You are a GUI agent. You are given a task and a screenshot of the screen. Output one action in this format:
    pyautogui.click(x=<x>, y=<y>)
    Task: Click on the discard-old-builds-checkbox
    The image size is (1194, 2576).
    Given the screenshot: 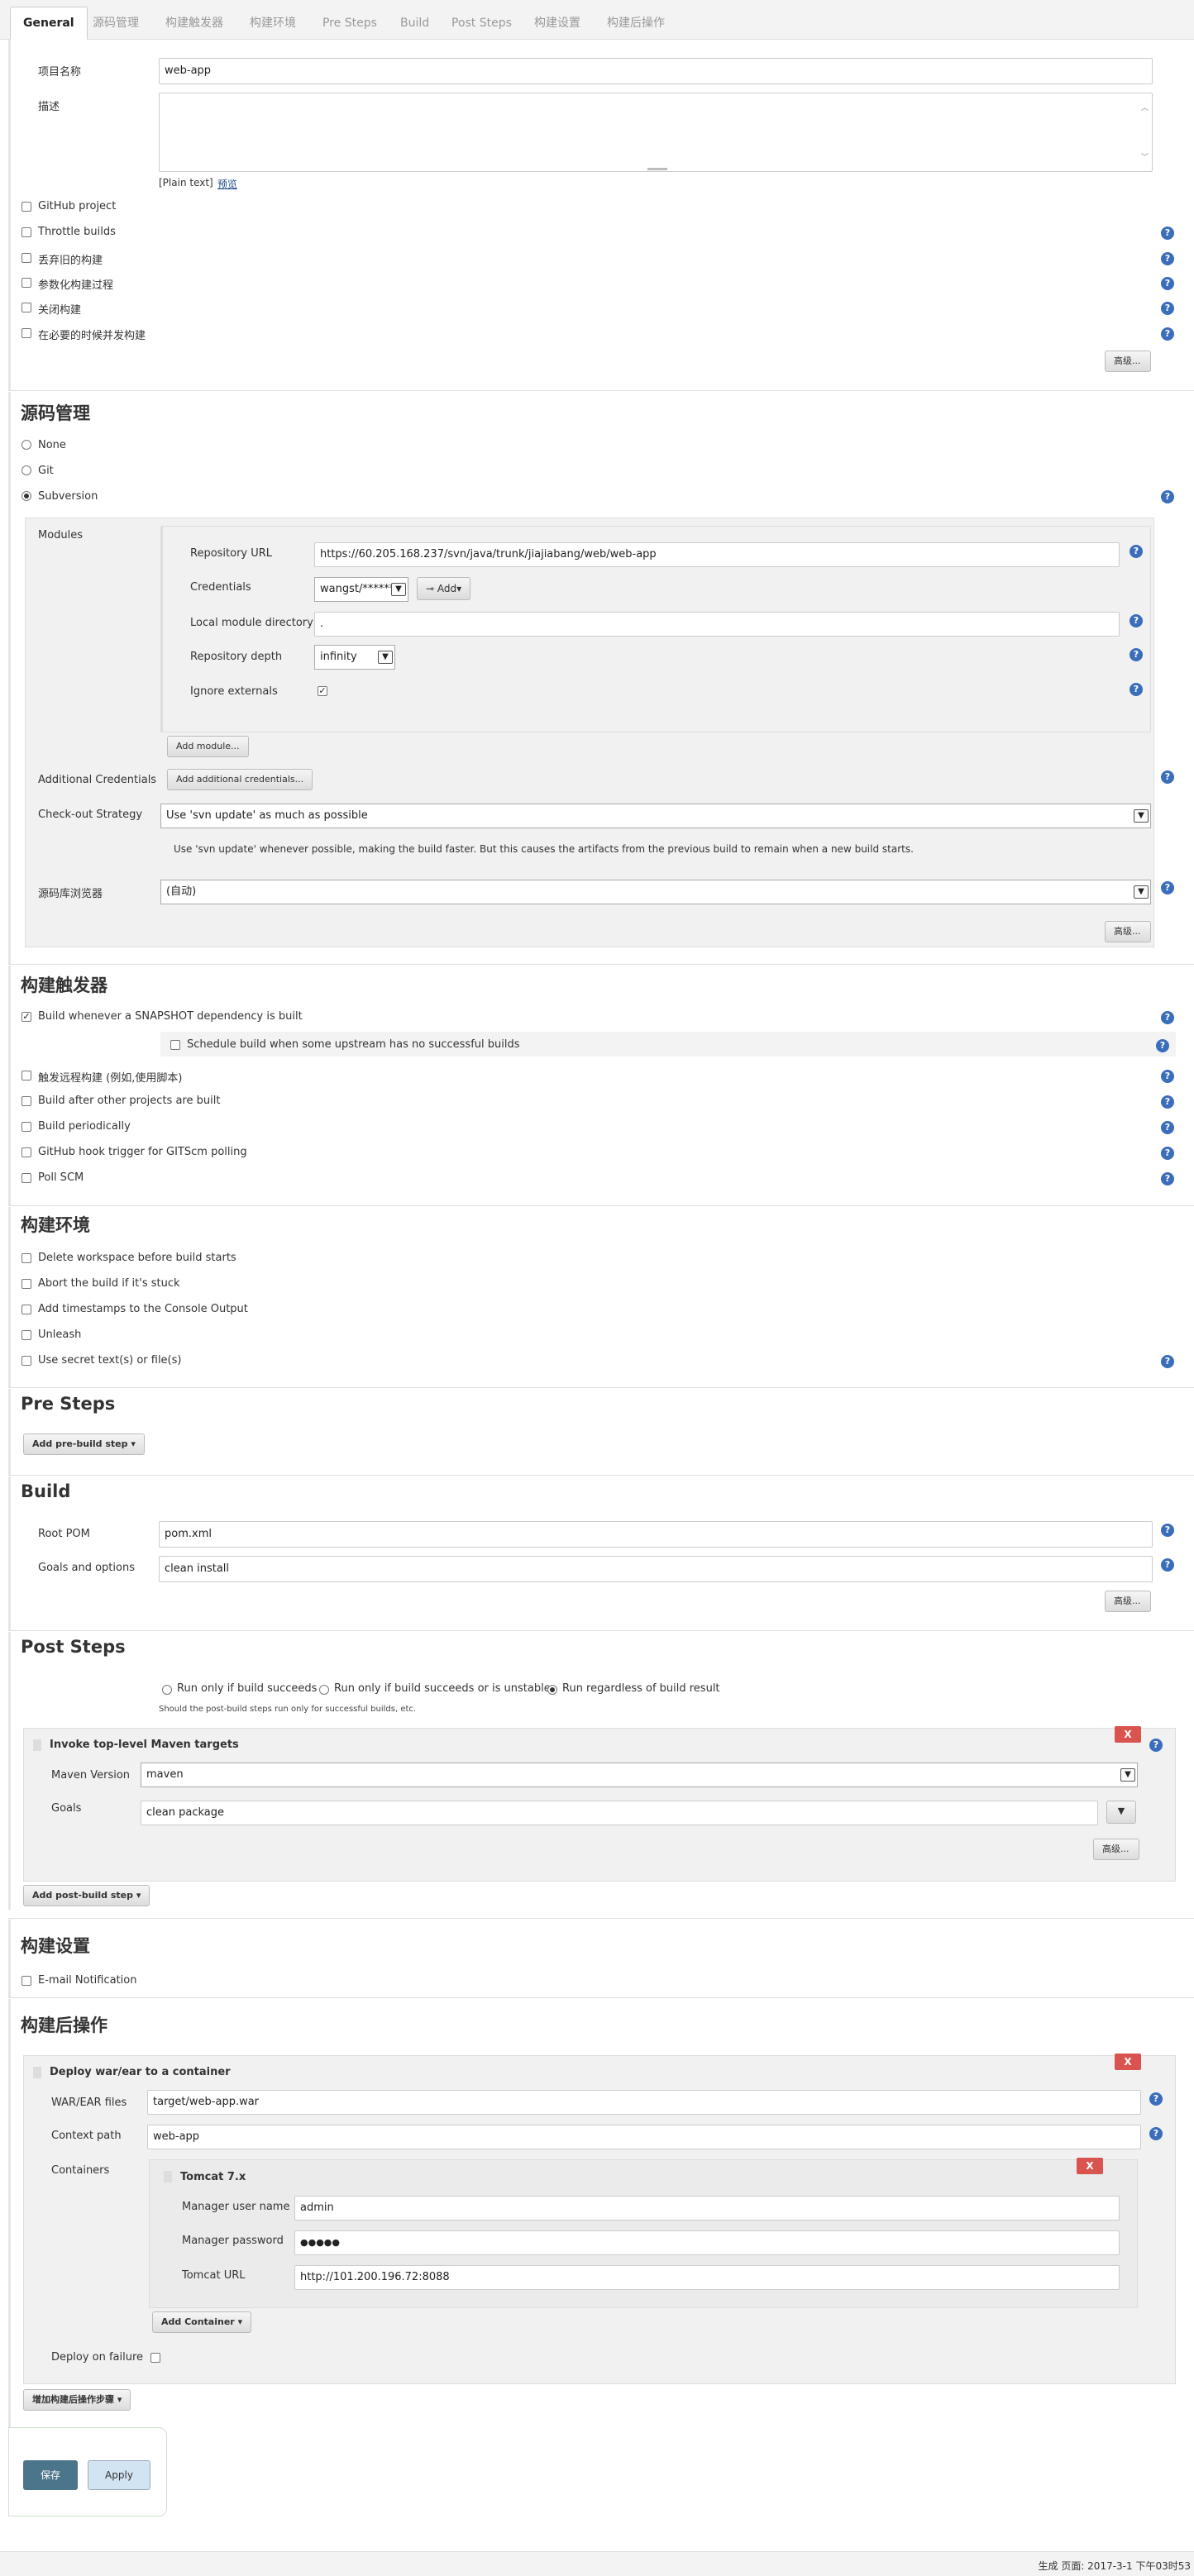 What is the action you would take?
    pyautogui.click(x=26, y=258)
    